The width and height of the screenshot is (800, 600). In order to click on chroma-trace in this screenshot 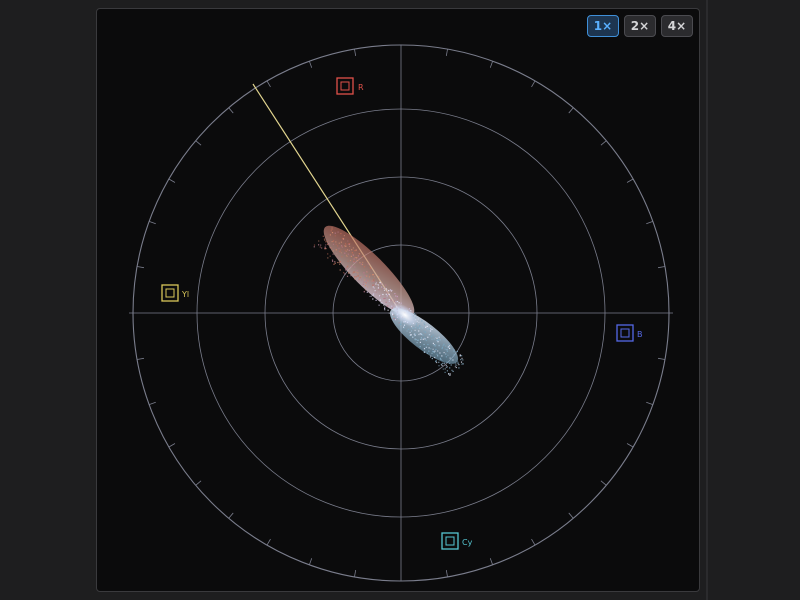, I will do `click(388, 300)`.